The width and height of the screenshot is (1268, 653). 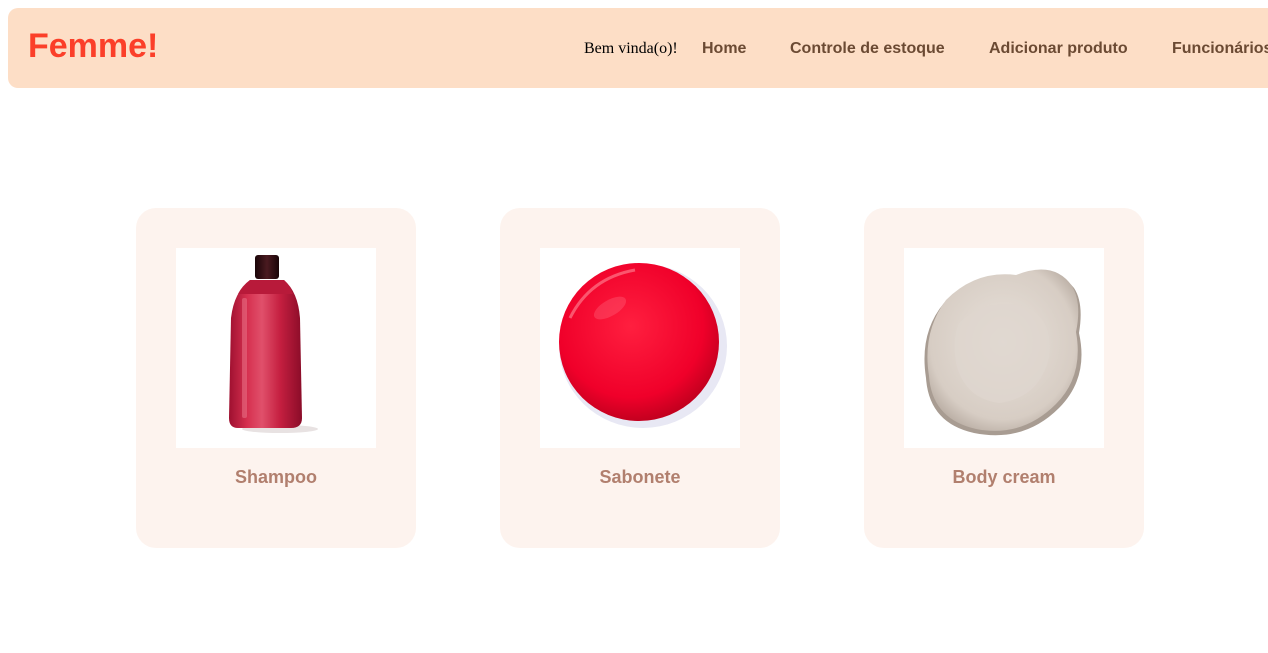 I want to click on product-card-sabonete: Sabonete, so click(x=640, y=378).